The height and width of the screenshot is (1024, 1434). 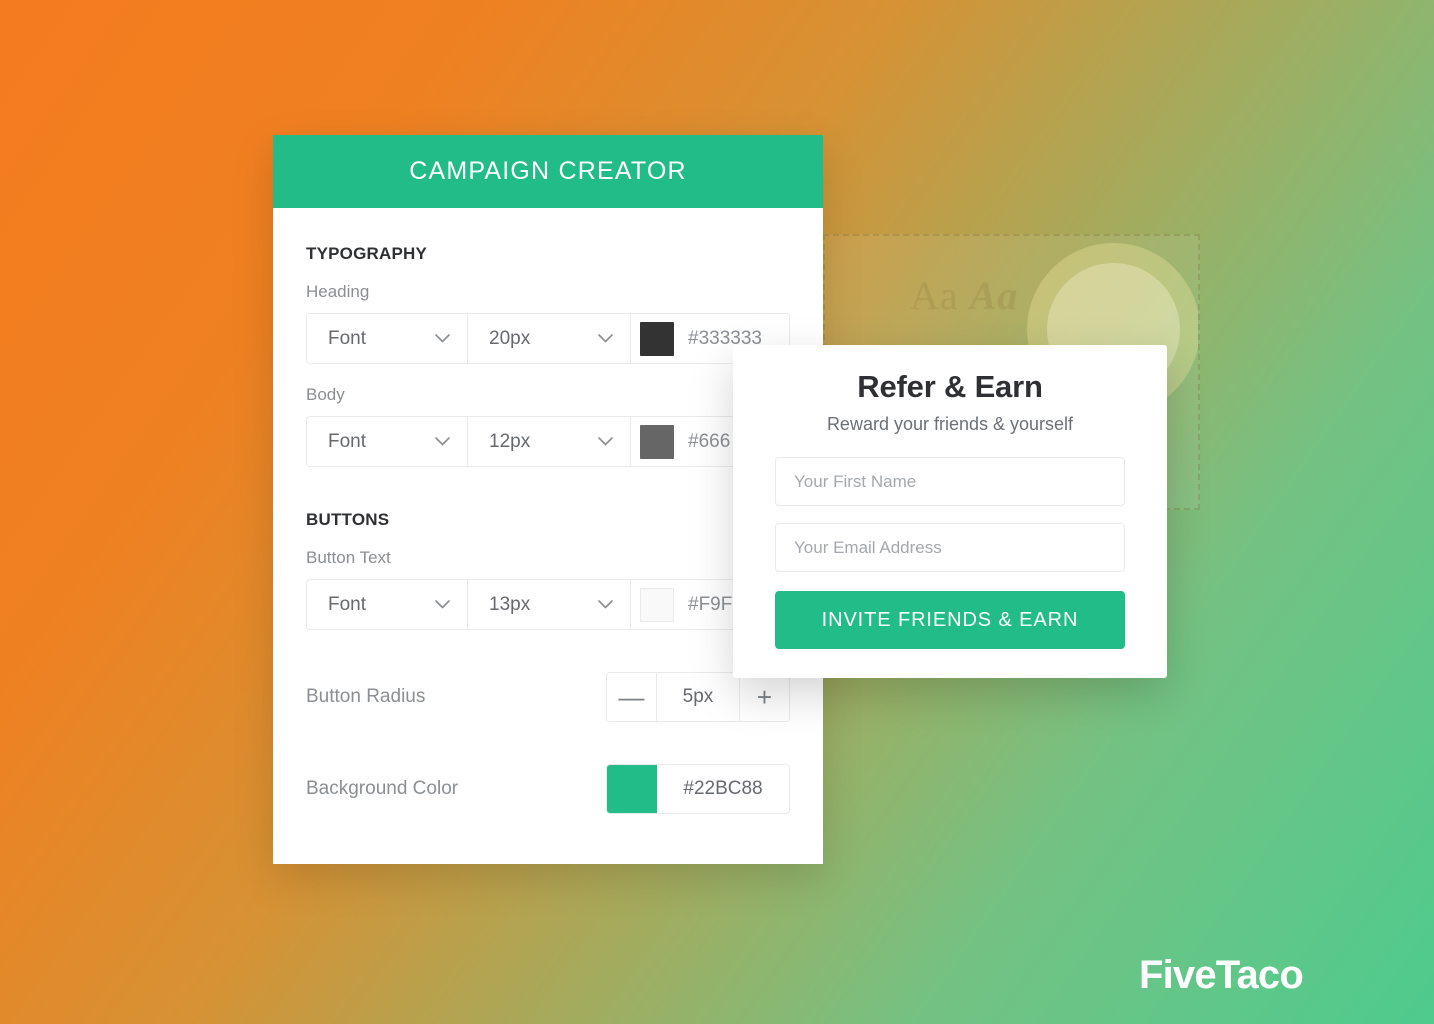 What do you see at coordinates (338, 291) in the screenshot?
I see `field-label-heading: Heading` at bounding box center [338, 291].